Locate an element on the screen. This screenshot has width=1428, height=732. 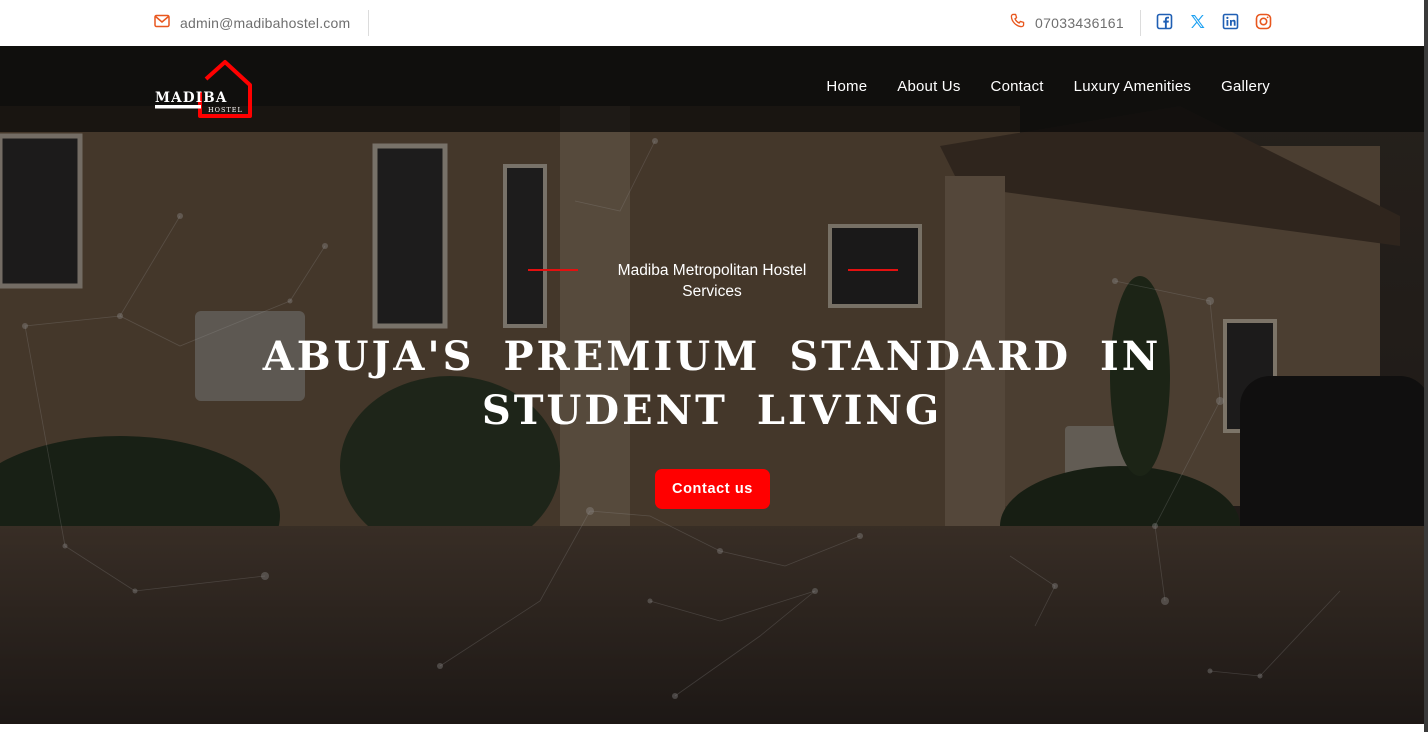
nav-luxury-amenities: Luxury Amenities is located at coordinates (1132, 86).